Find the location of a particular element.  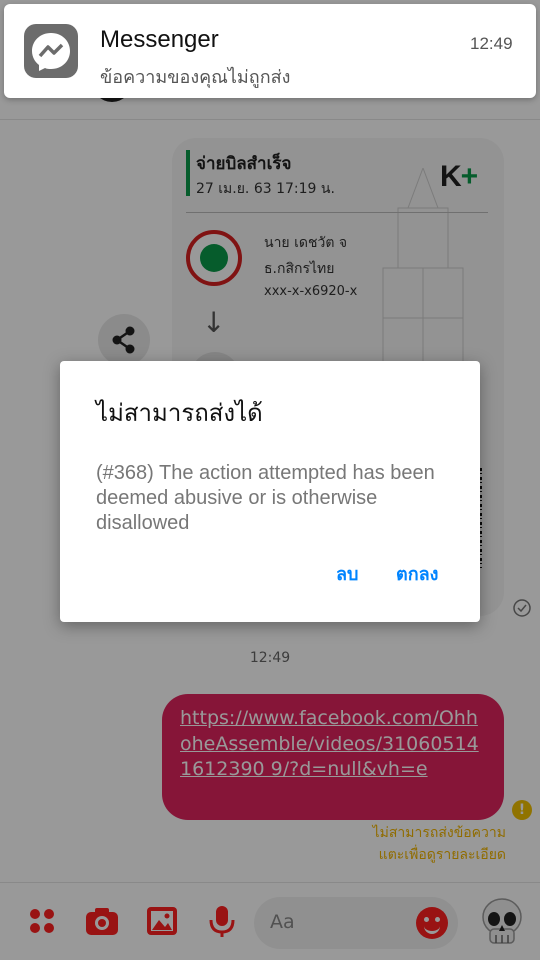

ok-button: ตกลง is located at coordinates (417, 573).